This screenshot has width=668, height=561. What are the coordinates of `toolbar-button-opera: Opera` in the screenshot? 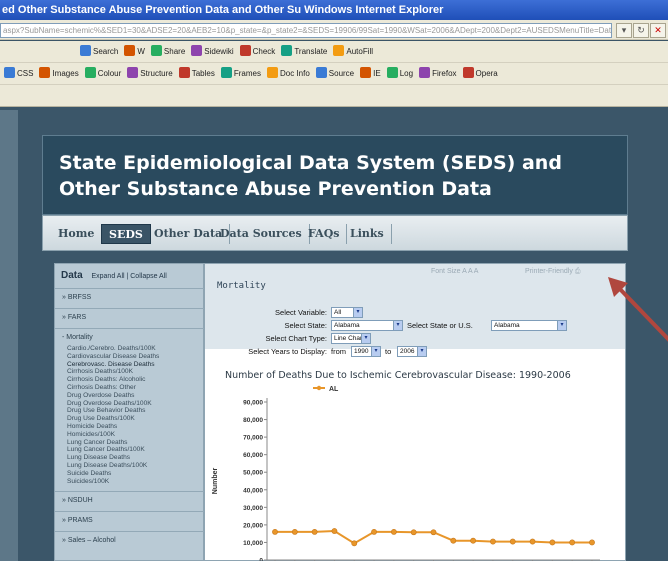 It's located at (480, 73).